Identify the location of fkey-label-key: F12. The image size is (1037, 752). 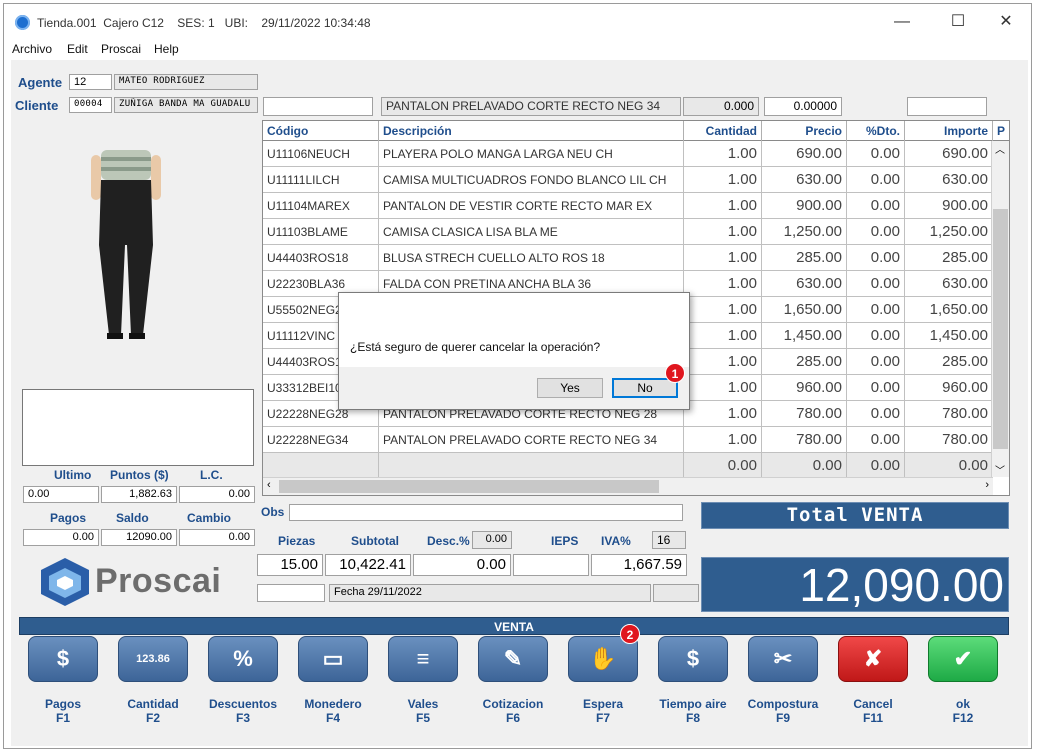
(963, 718).